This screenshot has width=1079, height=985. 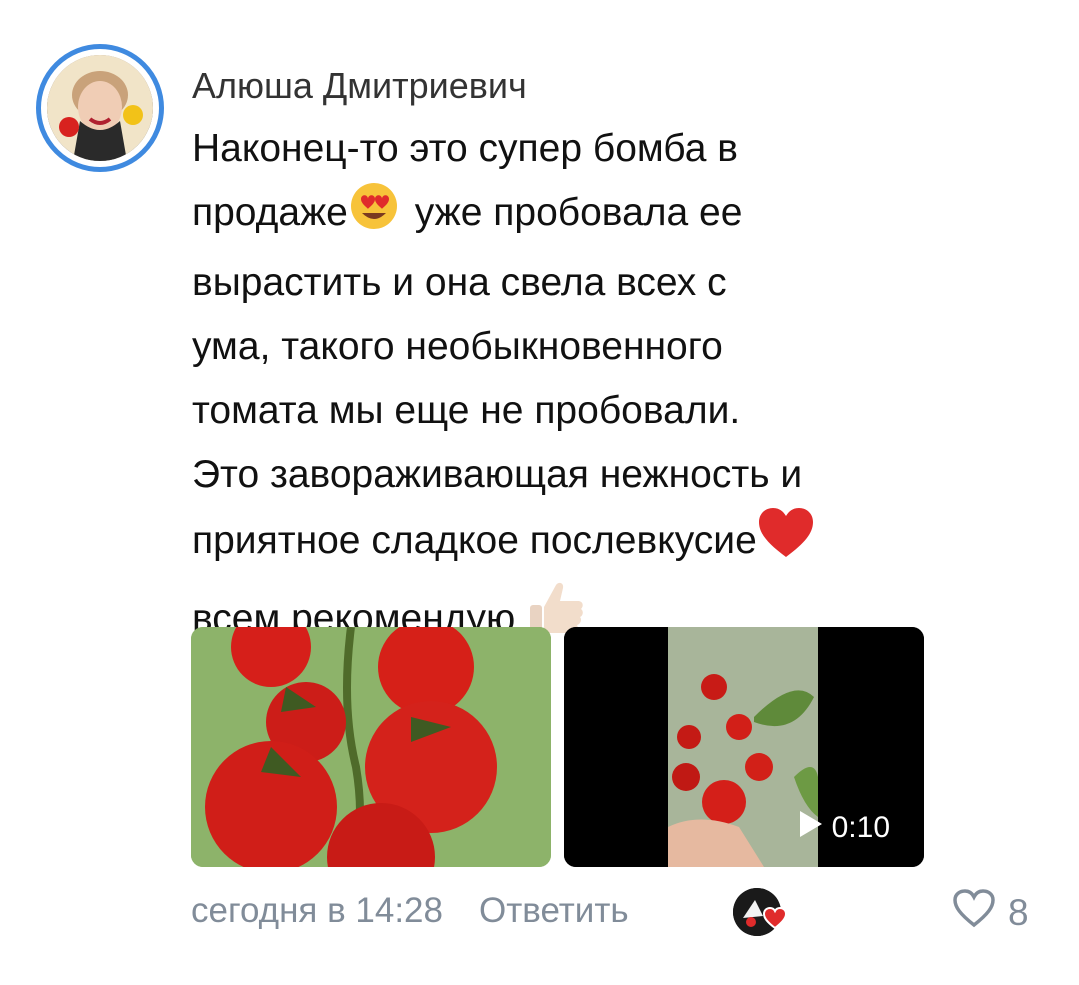 I want to click on tomato-video: 0:10, so click(x=744, y=747).